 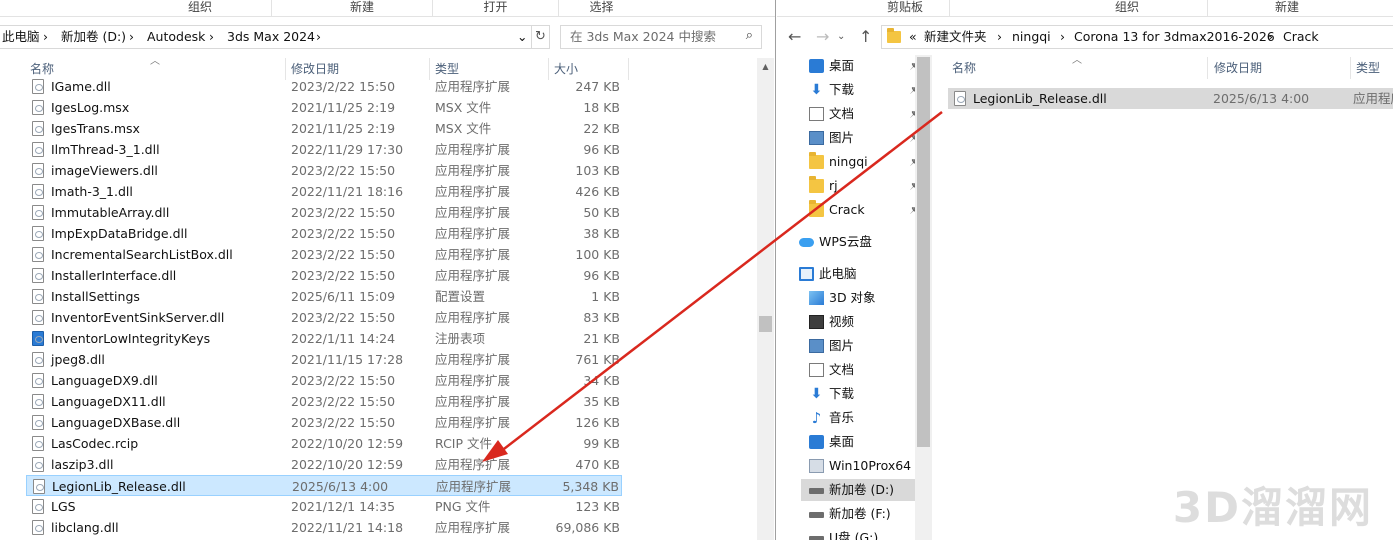 I want to click on breadcrumb-item: 此电脑, so click(x=21, y=37).